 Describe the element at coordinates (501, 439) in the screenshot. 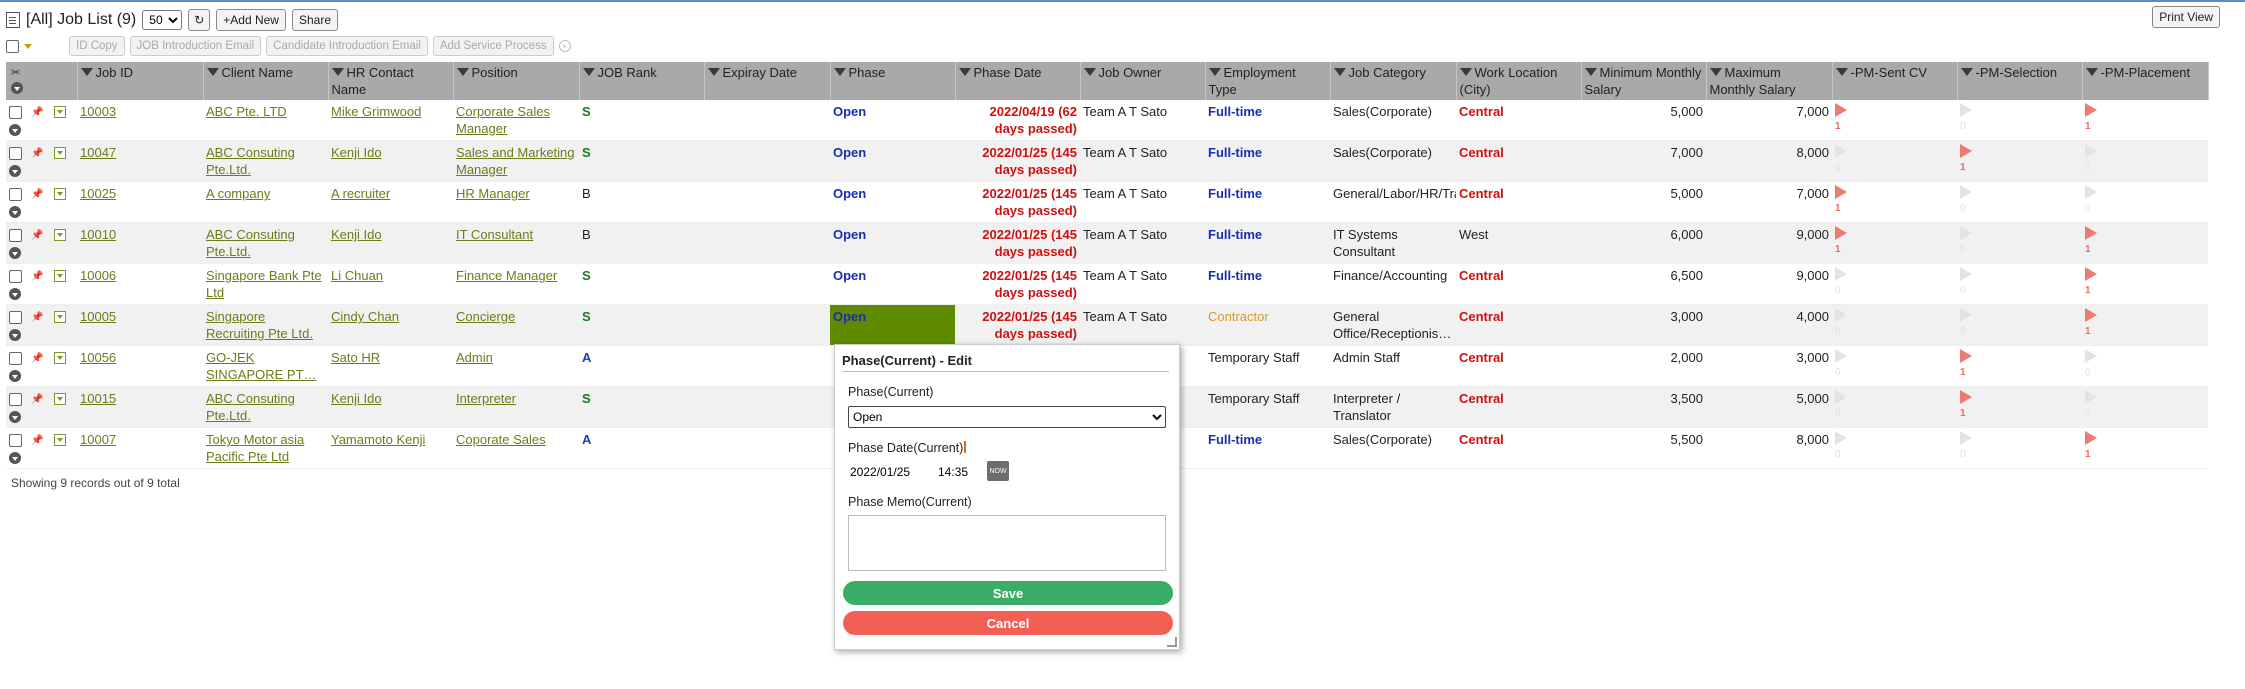

I see `position-link: Coporate Sales` at that location.